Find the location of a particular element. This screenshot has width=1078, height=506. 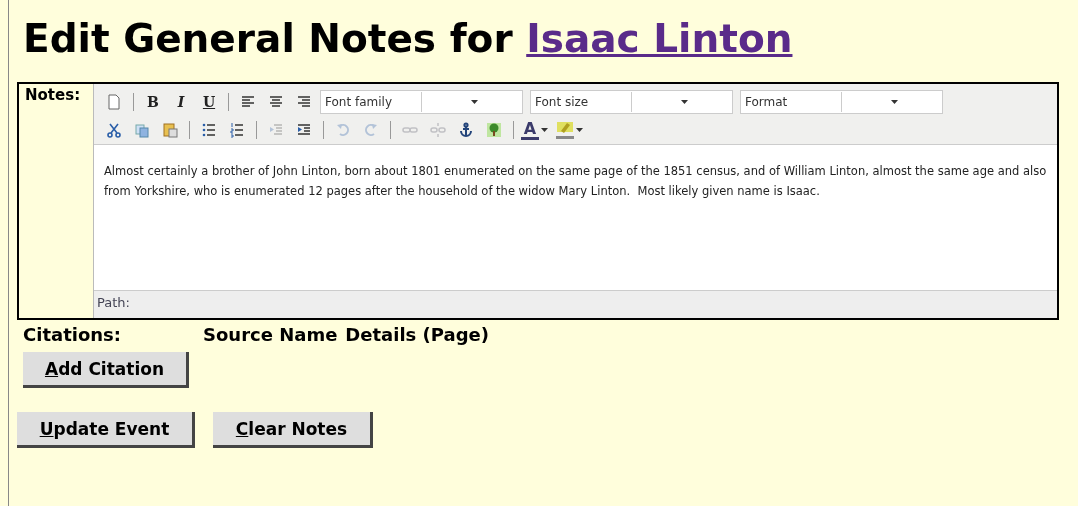

dropdown: Font size is located at coordinates (631, 102).